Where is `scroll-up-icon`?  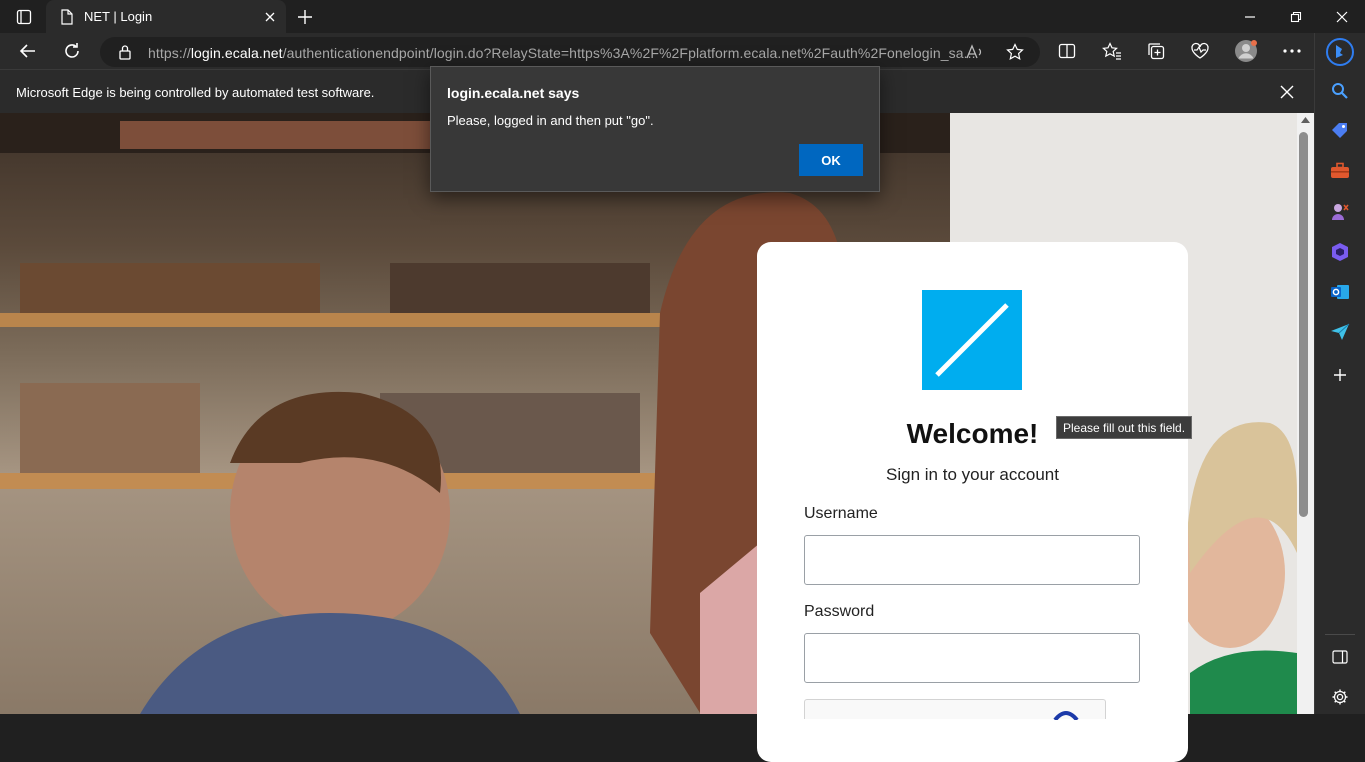 scroll-up-icon is located at coordinates (1305, 120).